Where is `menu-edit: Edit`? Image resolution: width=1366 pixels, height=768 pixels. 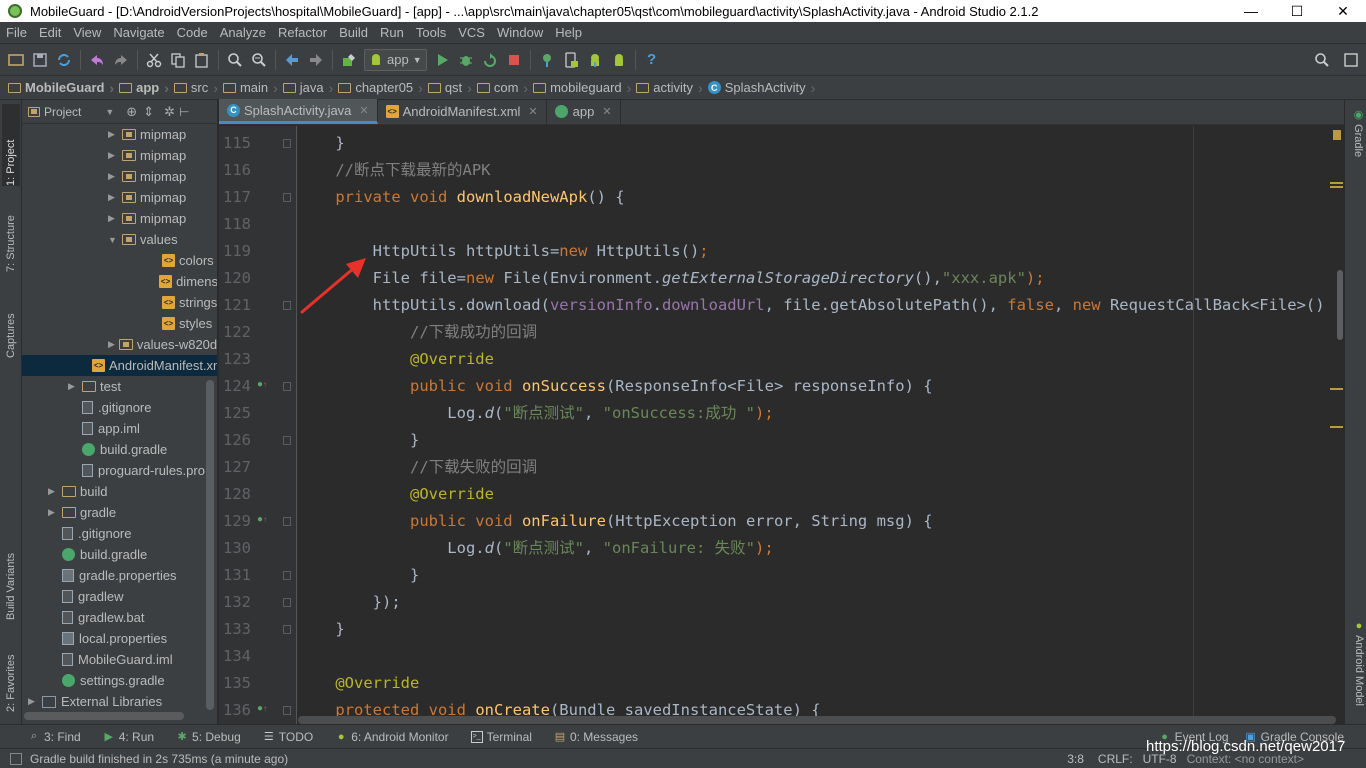 menu-edit: Edit is located at coordinates (50, 32).